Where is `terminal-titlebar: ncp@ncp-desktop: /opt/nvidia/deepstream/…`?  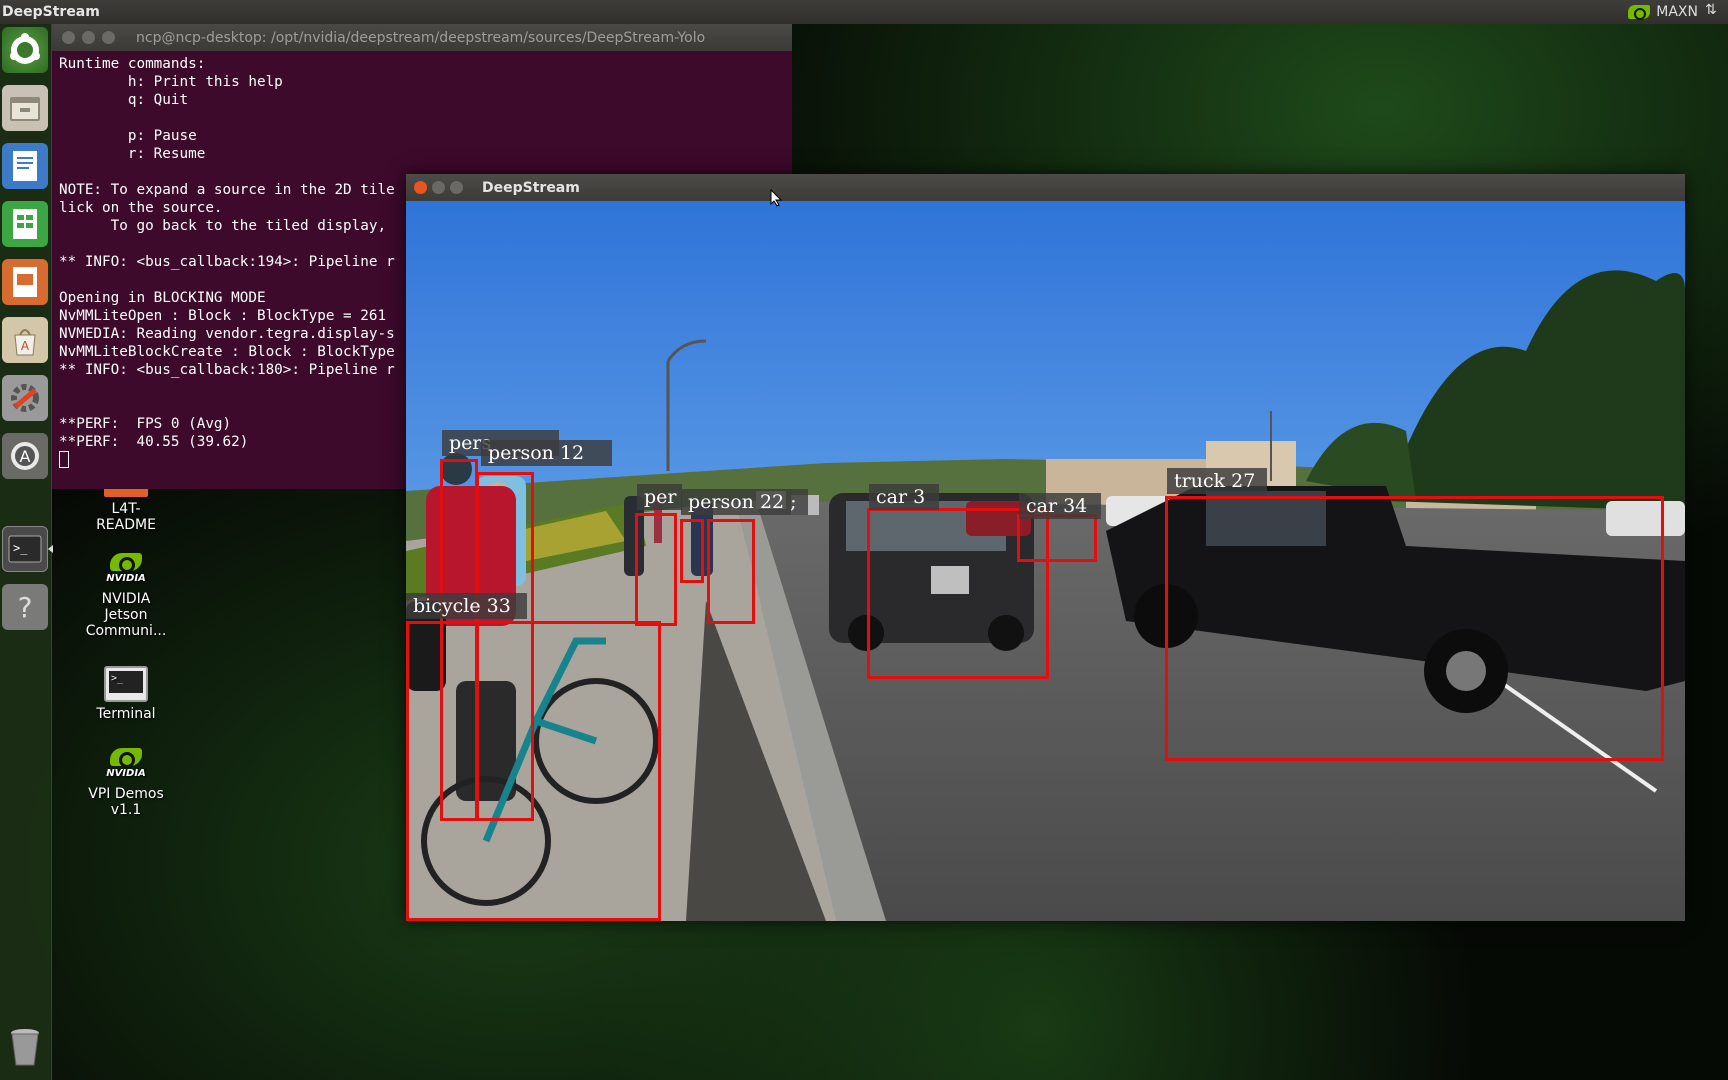
terminal-titlebar: ncp@ncp-desktop: /opt/nvidia/deepstream/… is located at coordinates (422, 37).